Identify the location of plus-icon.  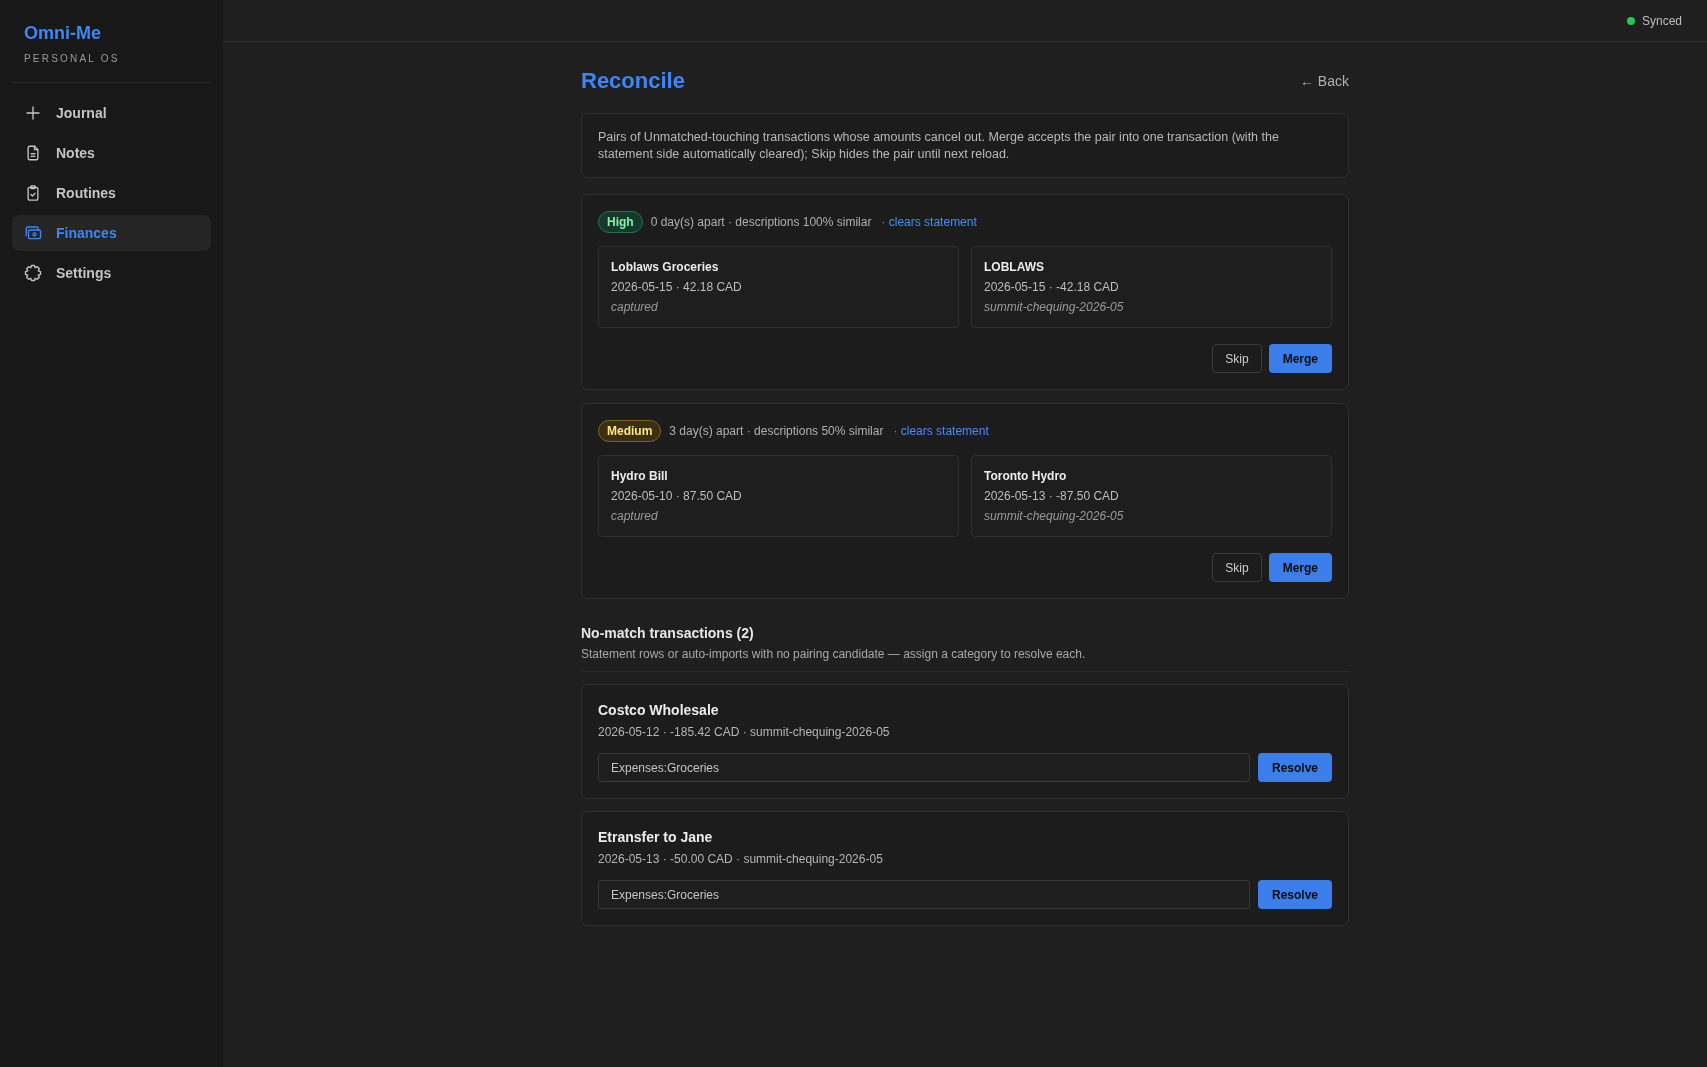
(33, 113).